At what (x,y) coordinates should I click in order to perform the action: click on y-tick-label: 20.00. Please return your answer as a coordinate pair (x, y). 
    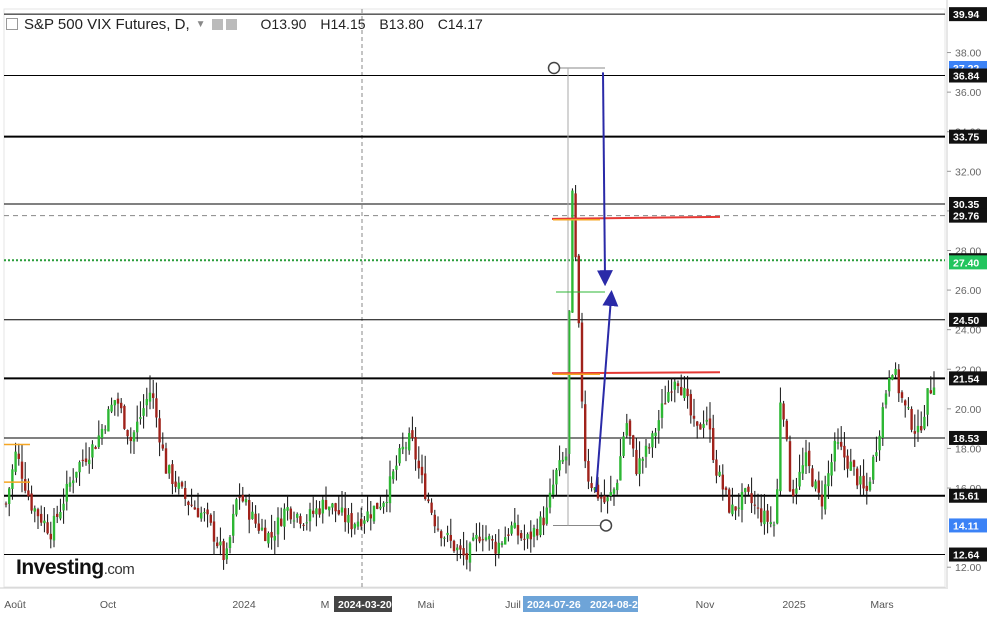
    Looking at the image, I should click on (968, 410).